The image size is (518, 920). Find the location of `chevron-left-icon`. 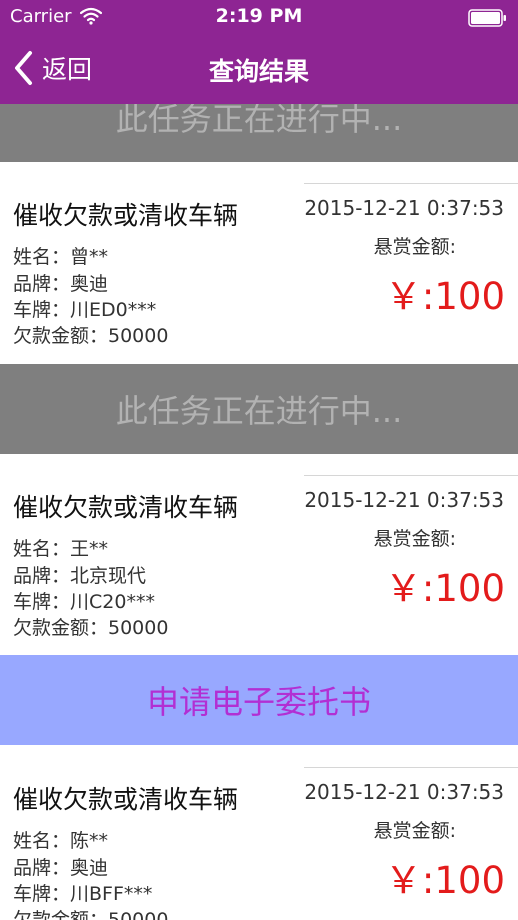

chevron-left-icon is located at coordinates (23, 68).